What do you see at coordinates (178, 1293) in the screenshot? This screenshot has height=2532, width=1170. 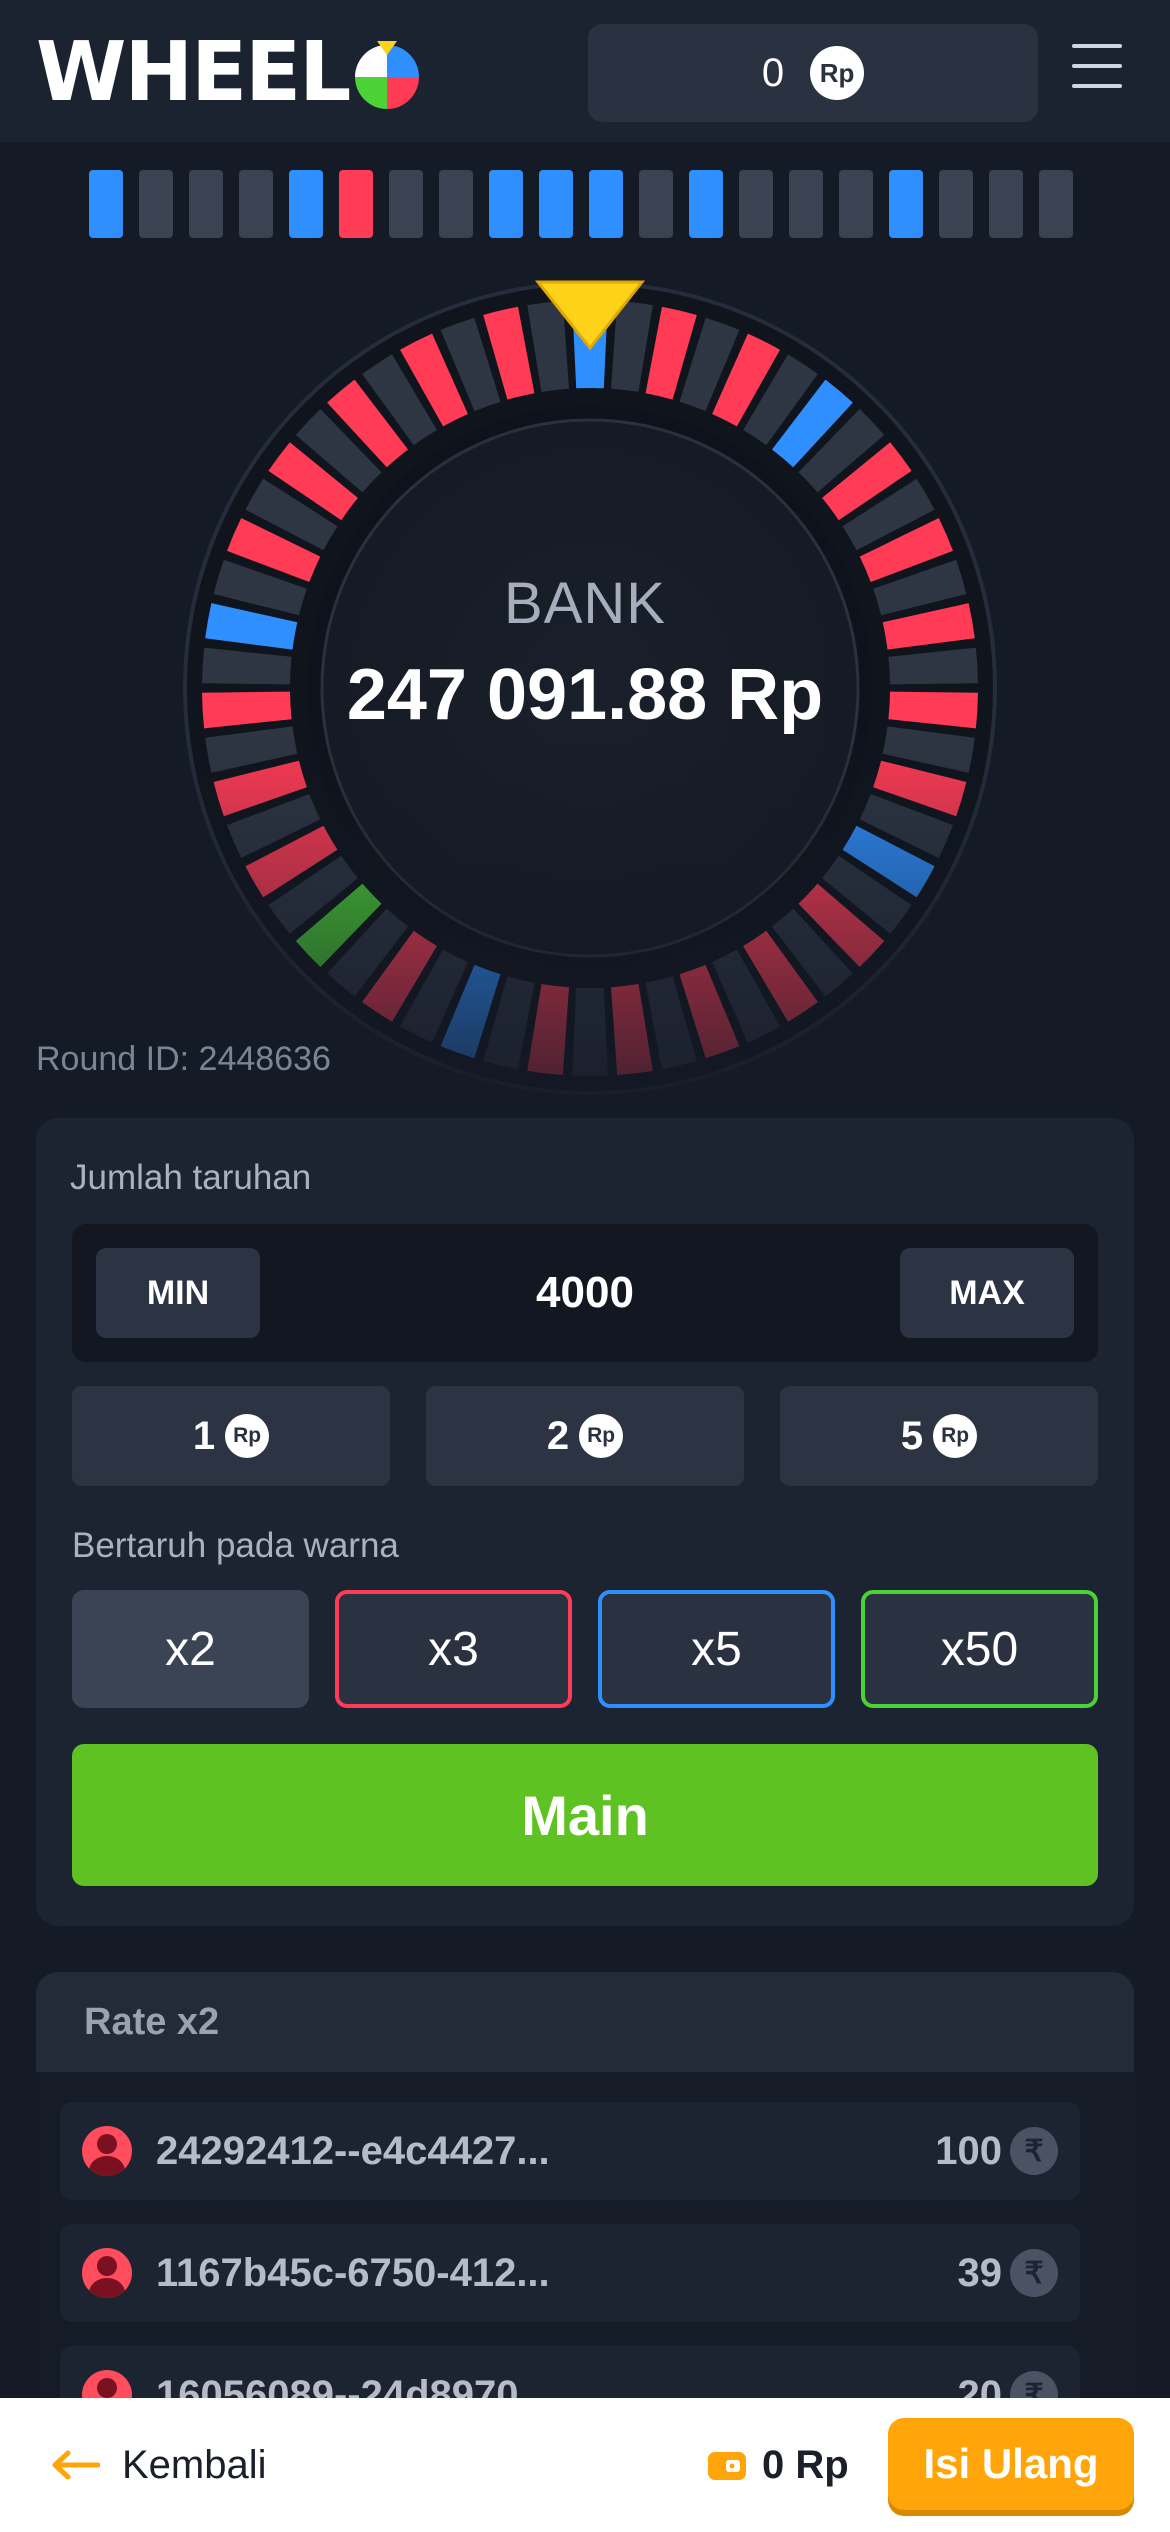 I see `min-button: MIN` at bounding box center [178, 1293].